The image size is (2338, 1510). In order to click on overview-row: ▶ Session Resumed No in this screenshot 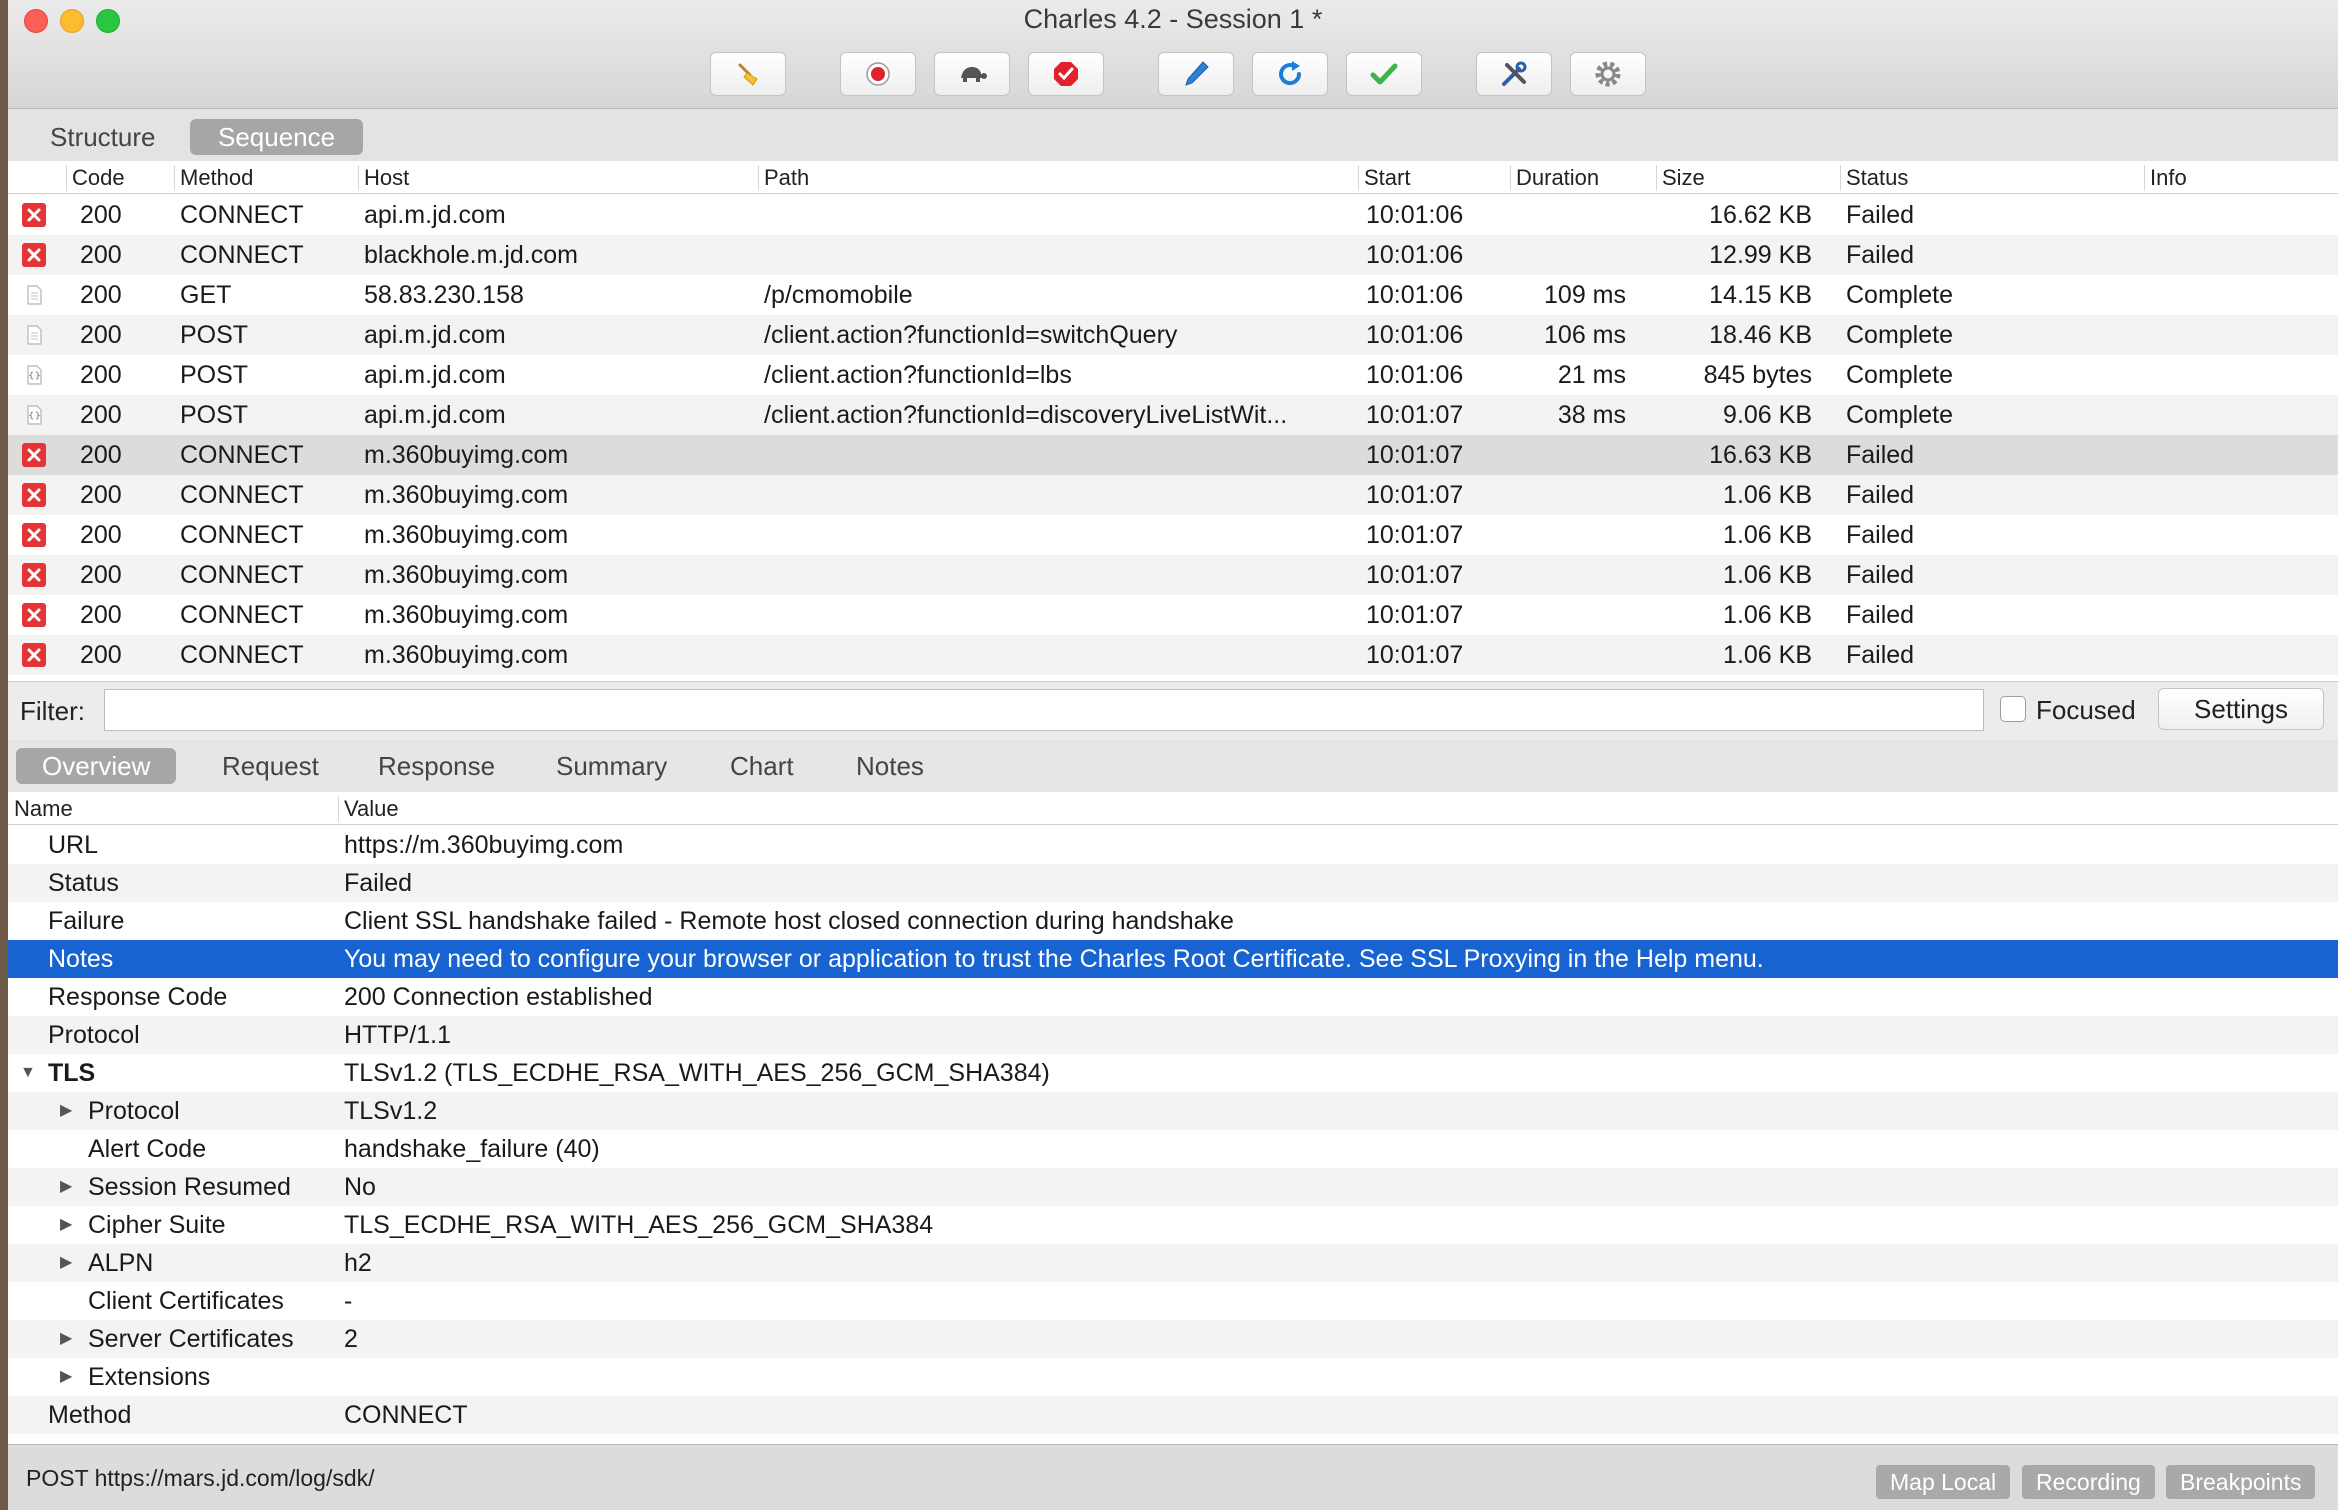, I will do `click(1173, 1187)`.